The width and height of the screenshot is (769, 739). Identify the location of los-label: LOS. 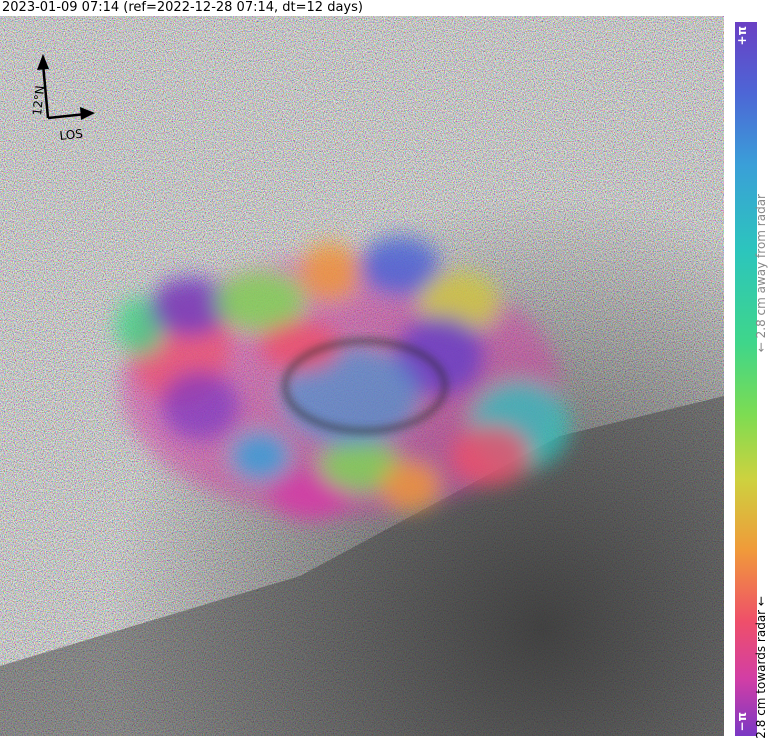
(71, 135).